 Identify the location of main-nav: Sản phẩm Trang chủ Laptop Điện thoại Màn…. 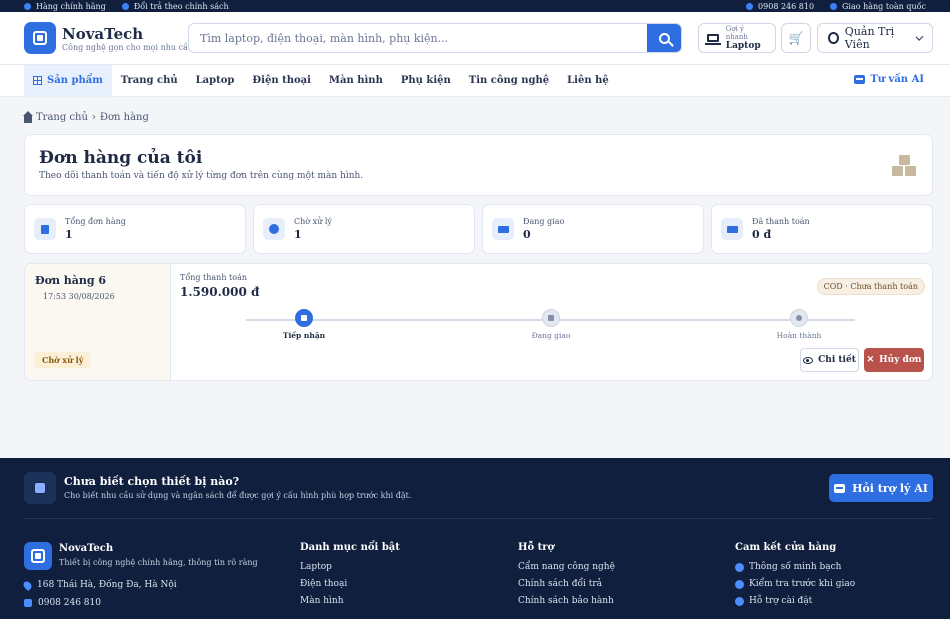
(475, 80).